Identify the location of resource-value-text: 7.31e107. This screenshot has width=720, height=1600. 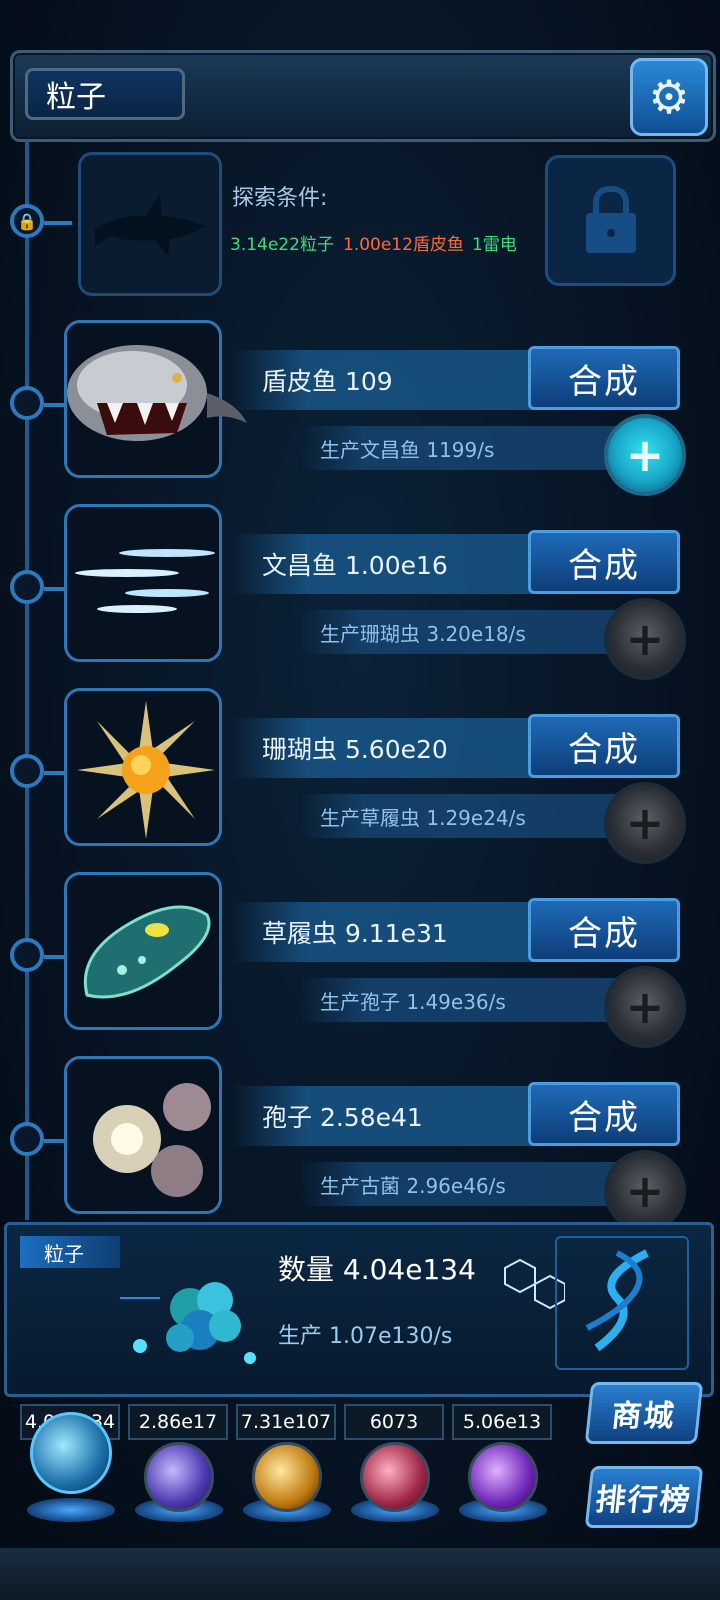
(286, 1422).